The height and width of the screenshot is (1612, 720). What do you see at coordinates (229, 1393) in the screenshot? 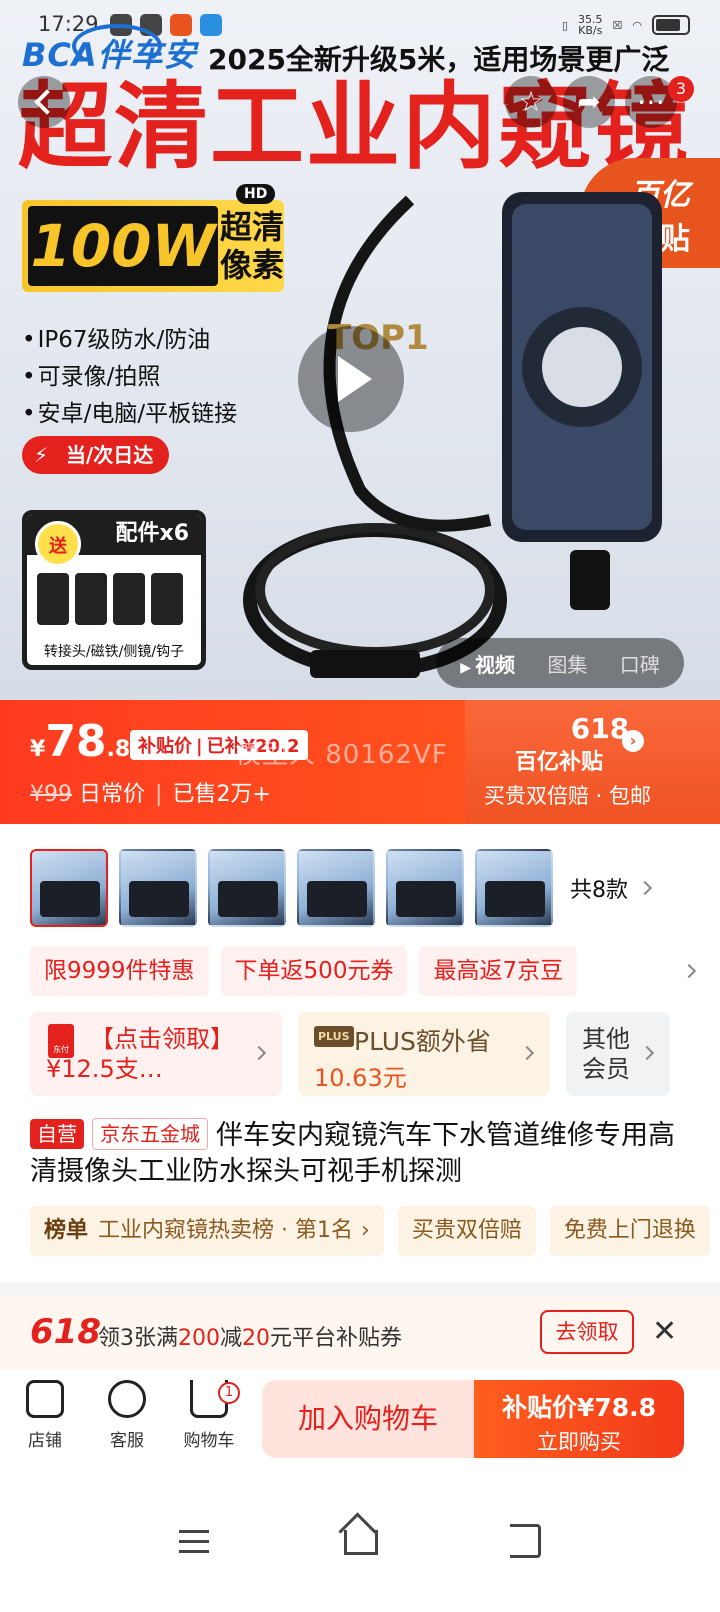
I see `cart-badge: 1` at bounding box center [229, 1393].